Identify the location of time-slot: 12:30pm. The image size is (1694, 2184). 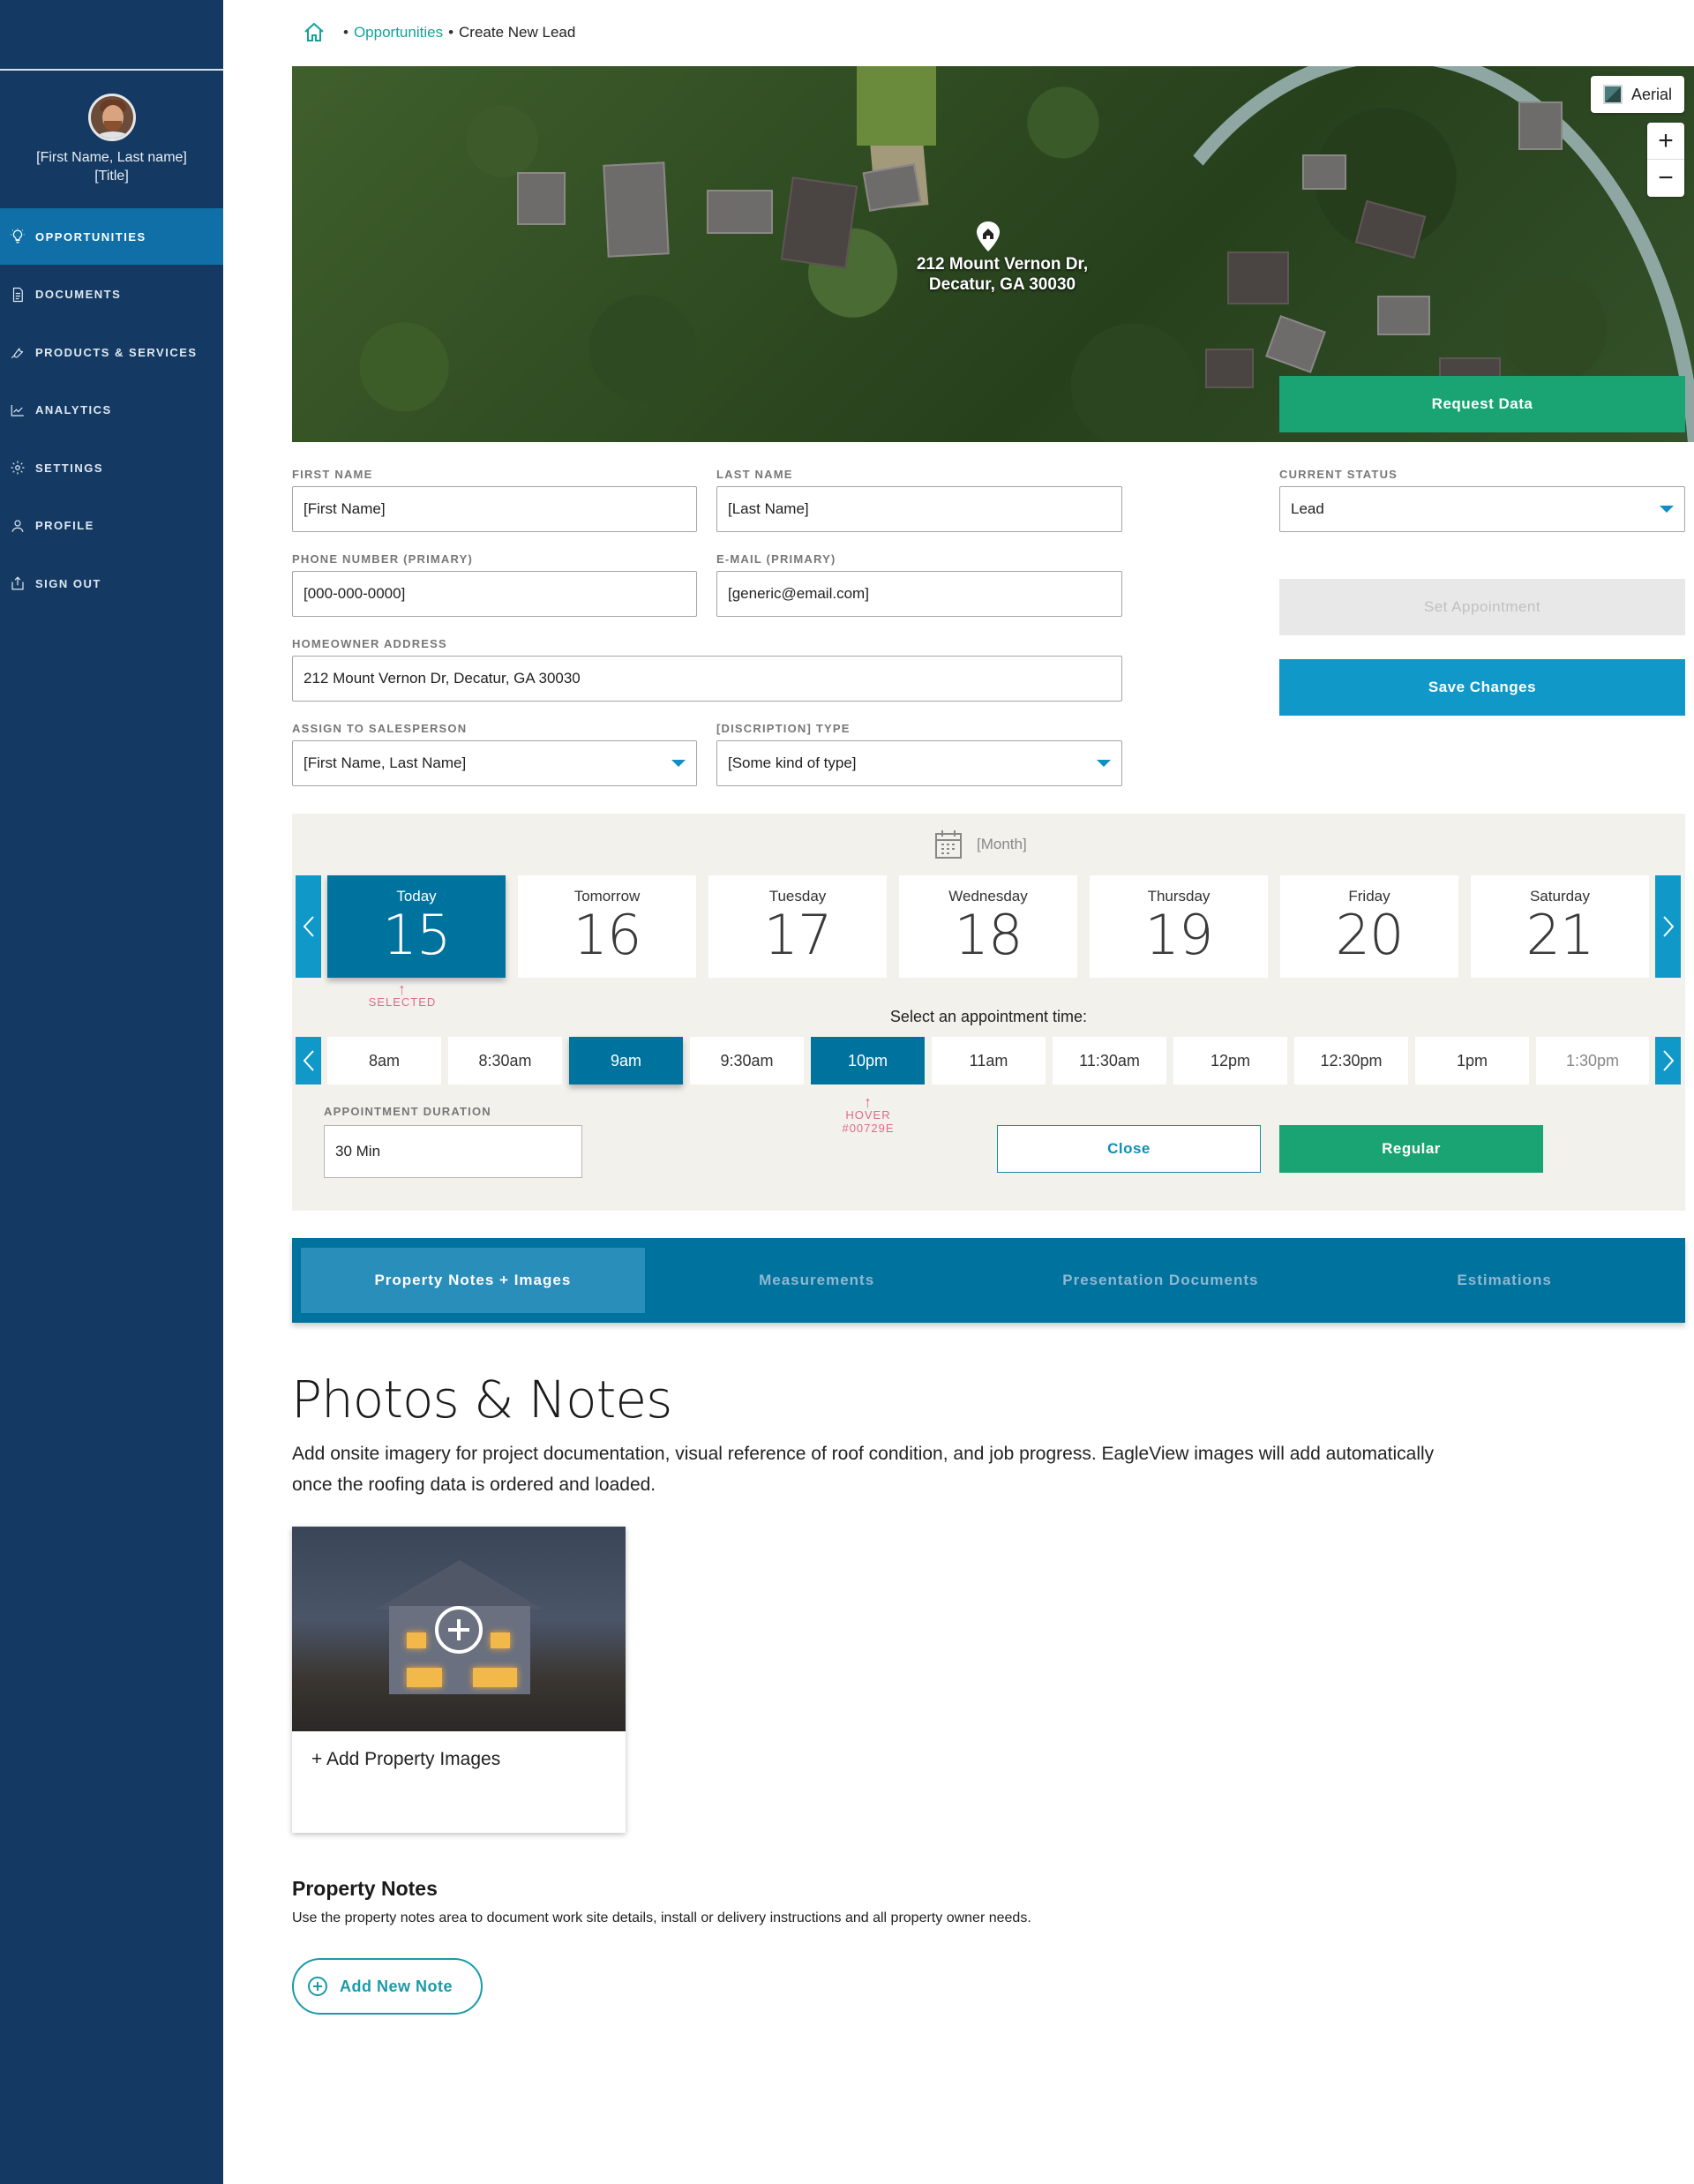
(1351, 1060).